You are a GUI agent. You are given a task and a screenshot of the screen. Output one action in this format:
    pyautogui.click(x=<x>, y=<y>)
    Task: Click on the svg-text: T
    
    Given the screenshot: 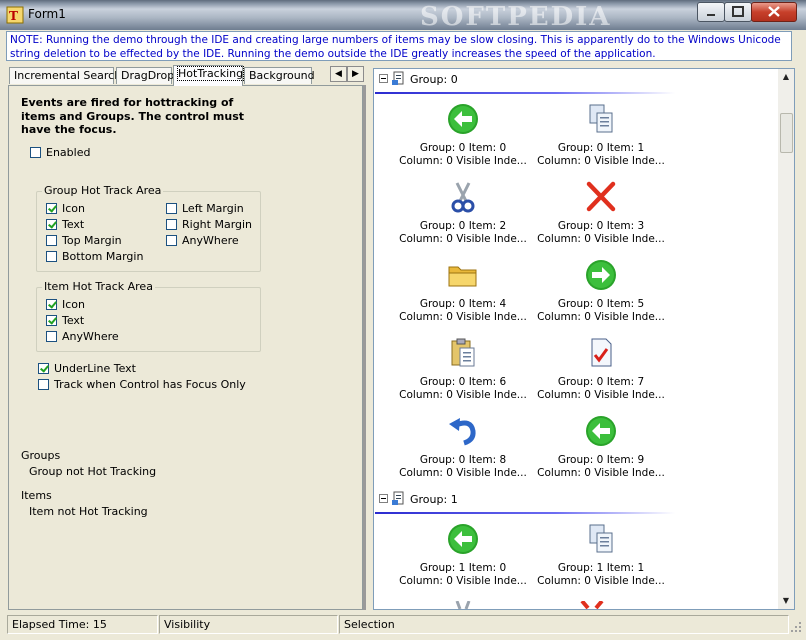 What is the action you would take?
    pyautogui.click(x=13, y=16)
    